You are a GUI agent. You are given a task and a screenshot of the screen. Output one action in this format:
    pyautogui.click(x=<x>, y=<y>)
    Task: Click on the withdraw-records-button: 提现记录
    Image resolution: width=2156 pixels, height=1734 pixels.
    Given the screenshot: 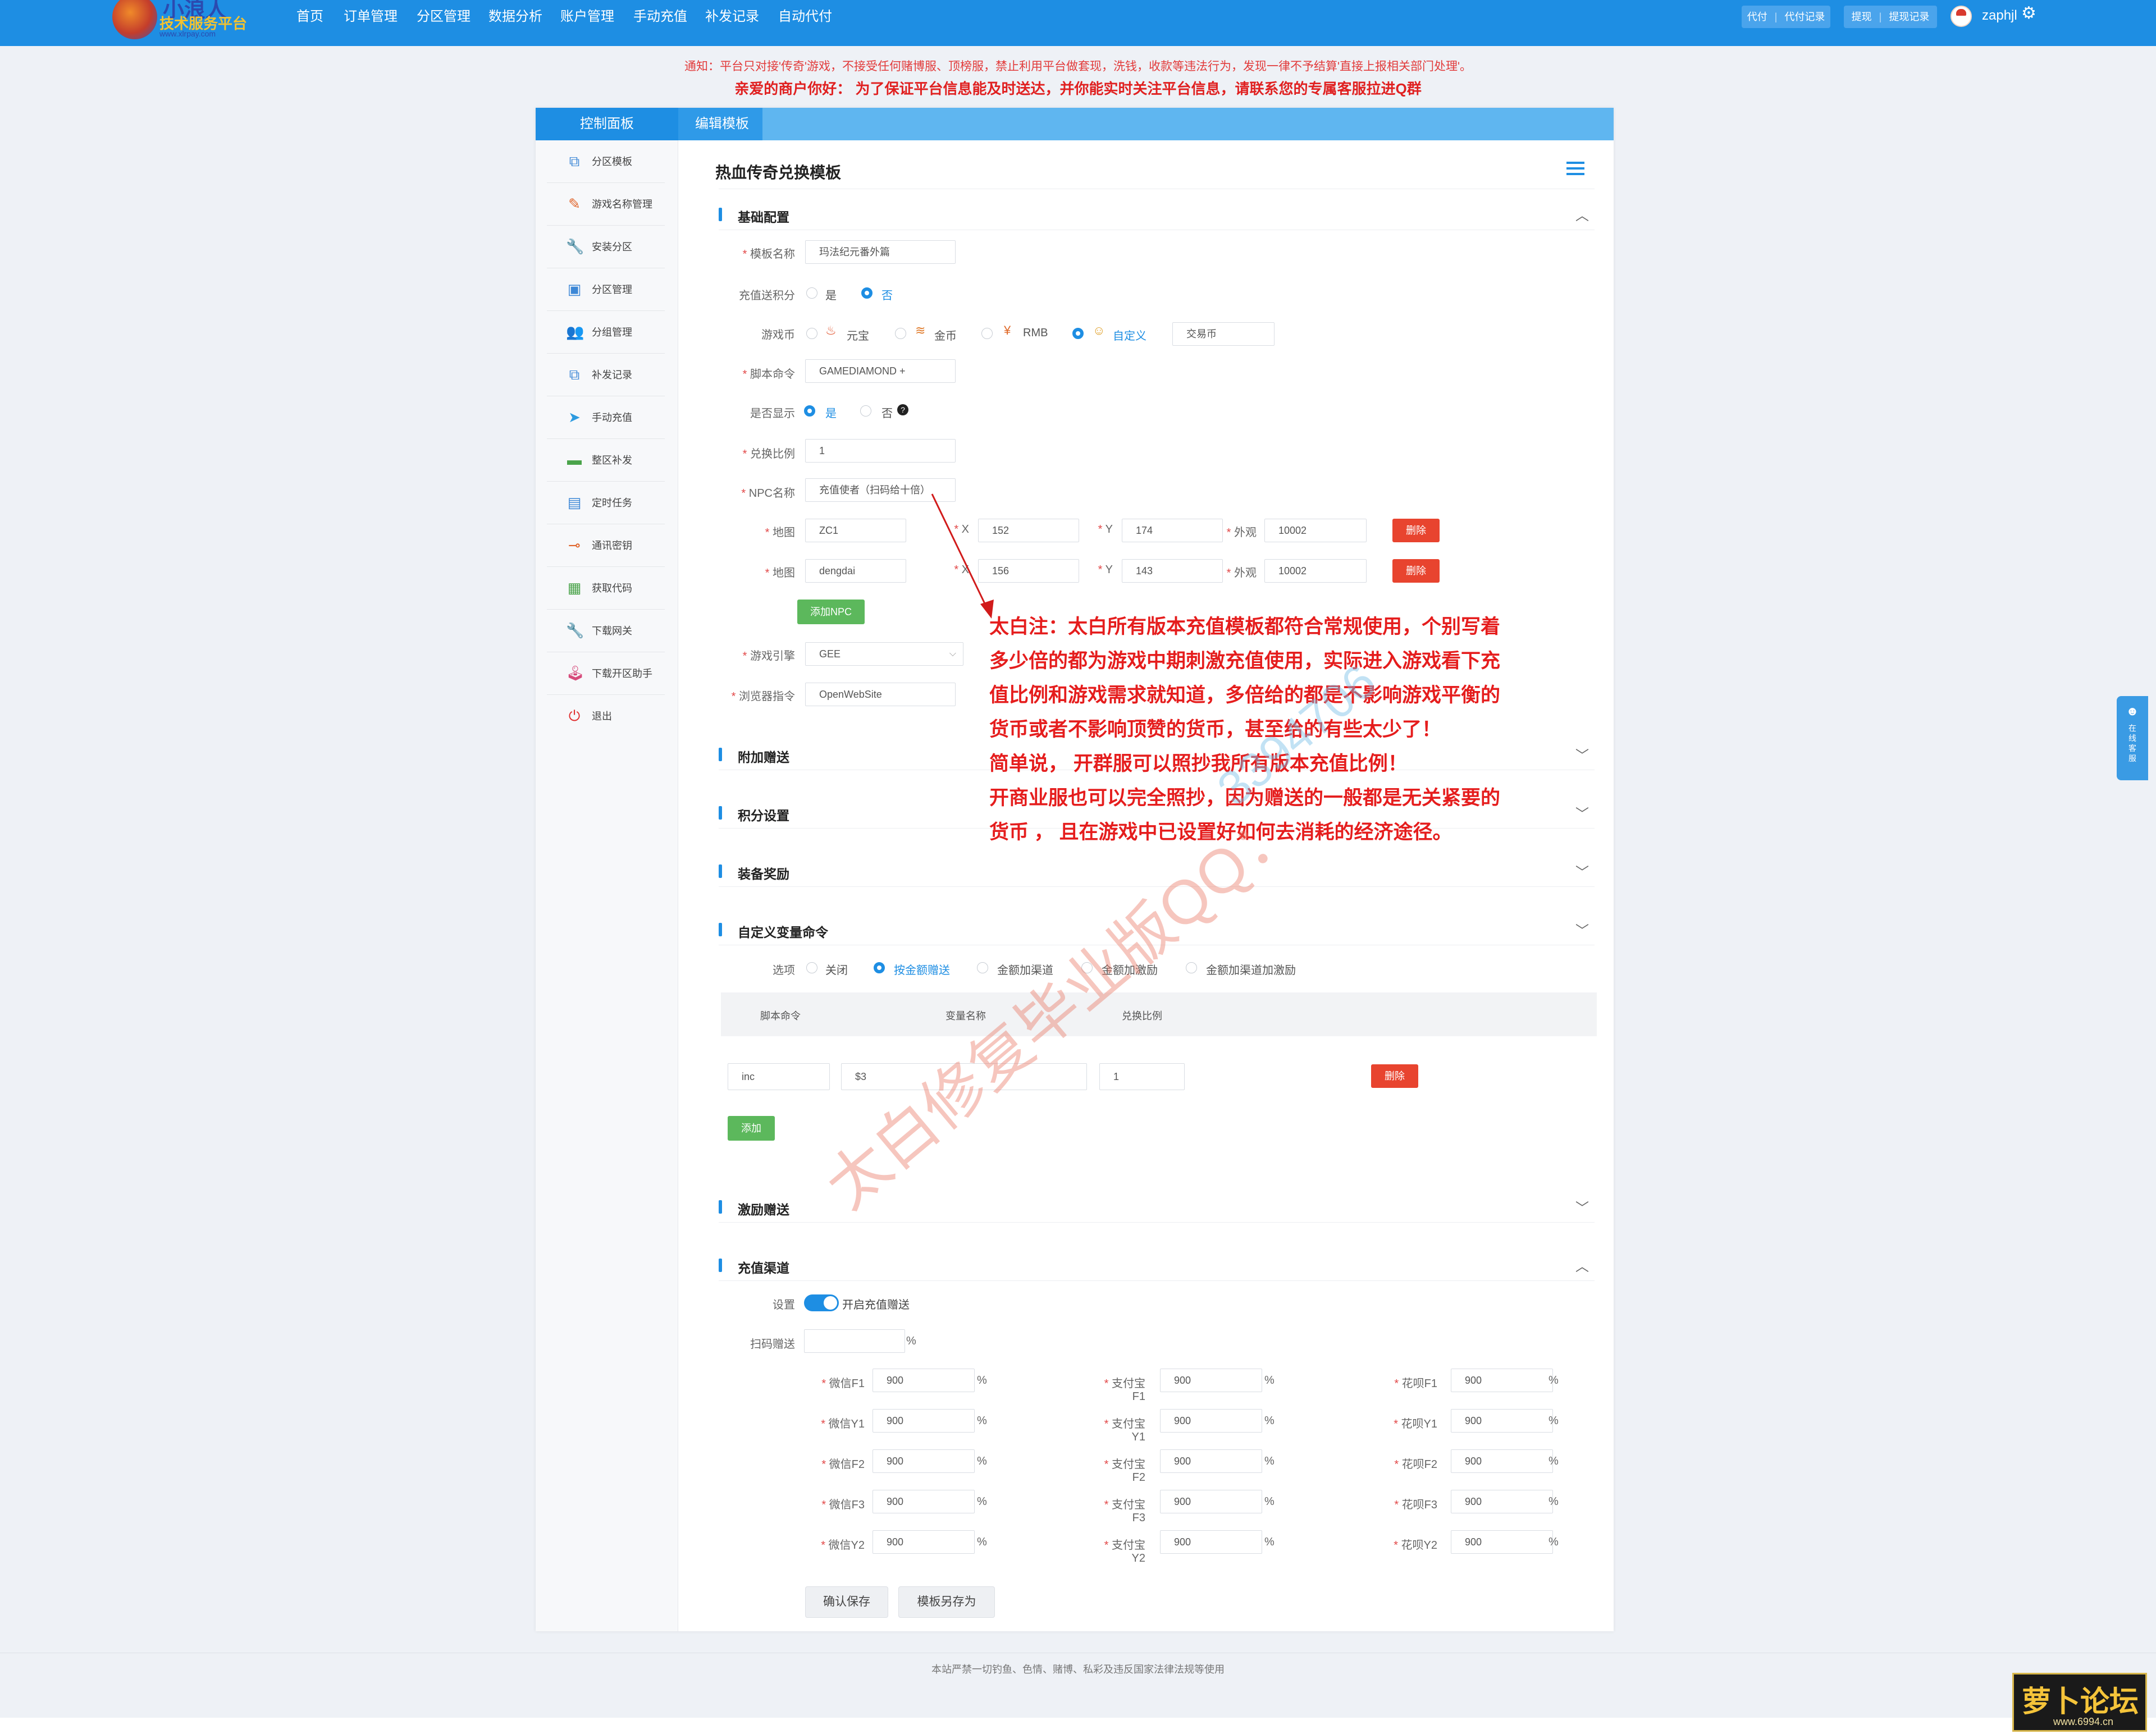 What is the action you would take?
    pyautogui.click(x=1909, y=16)
    